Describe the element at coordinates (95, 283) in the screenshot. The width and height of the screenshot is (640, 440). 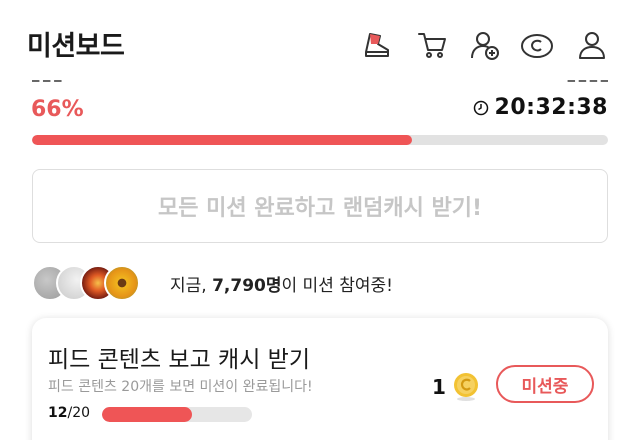
I see `participant-avatars` at that location.